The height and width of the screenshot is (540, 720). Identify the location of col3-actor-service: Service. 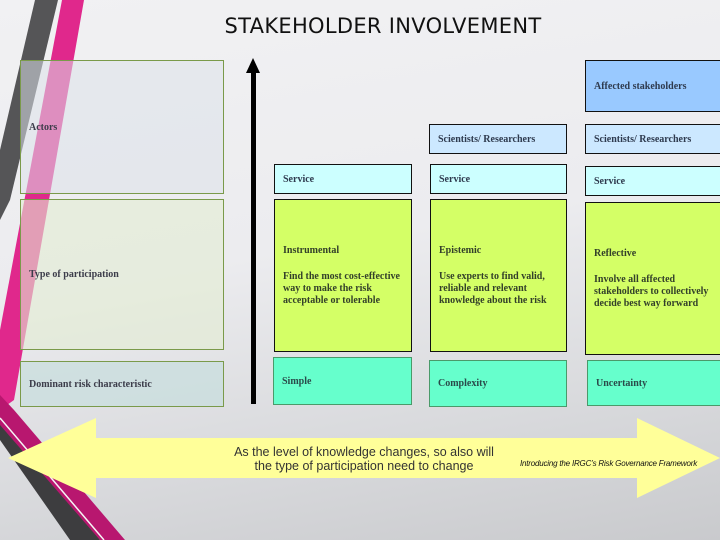
(652, 181).